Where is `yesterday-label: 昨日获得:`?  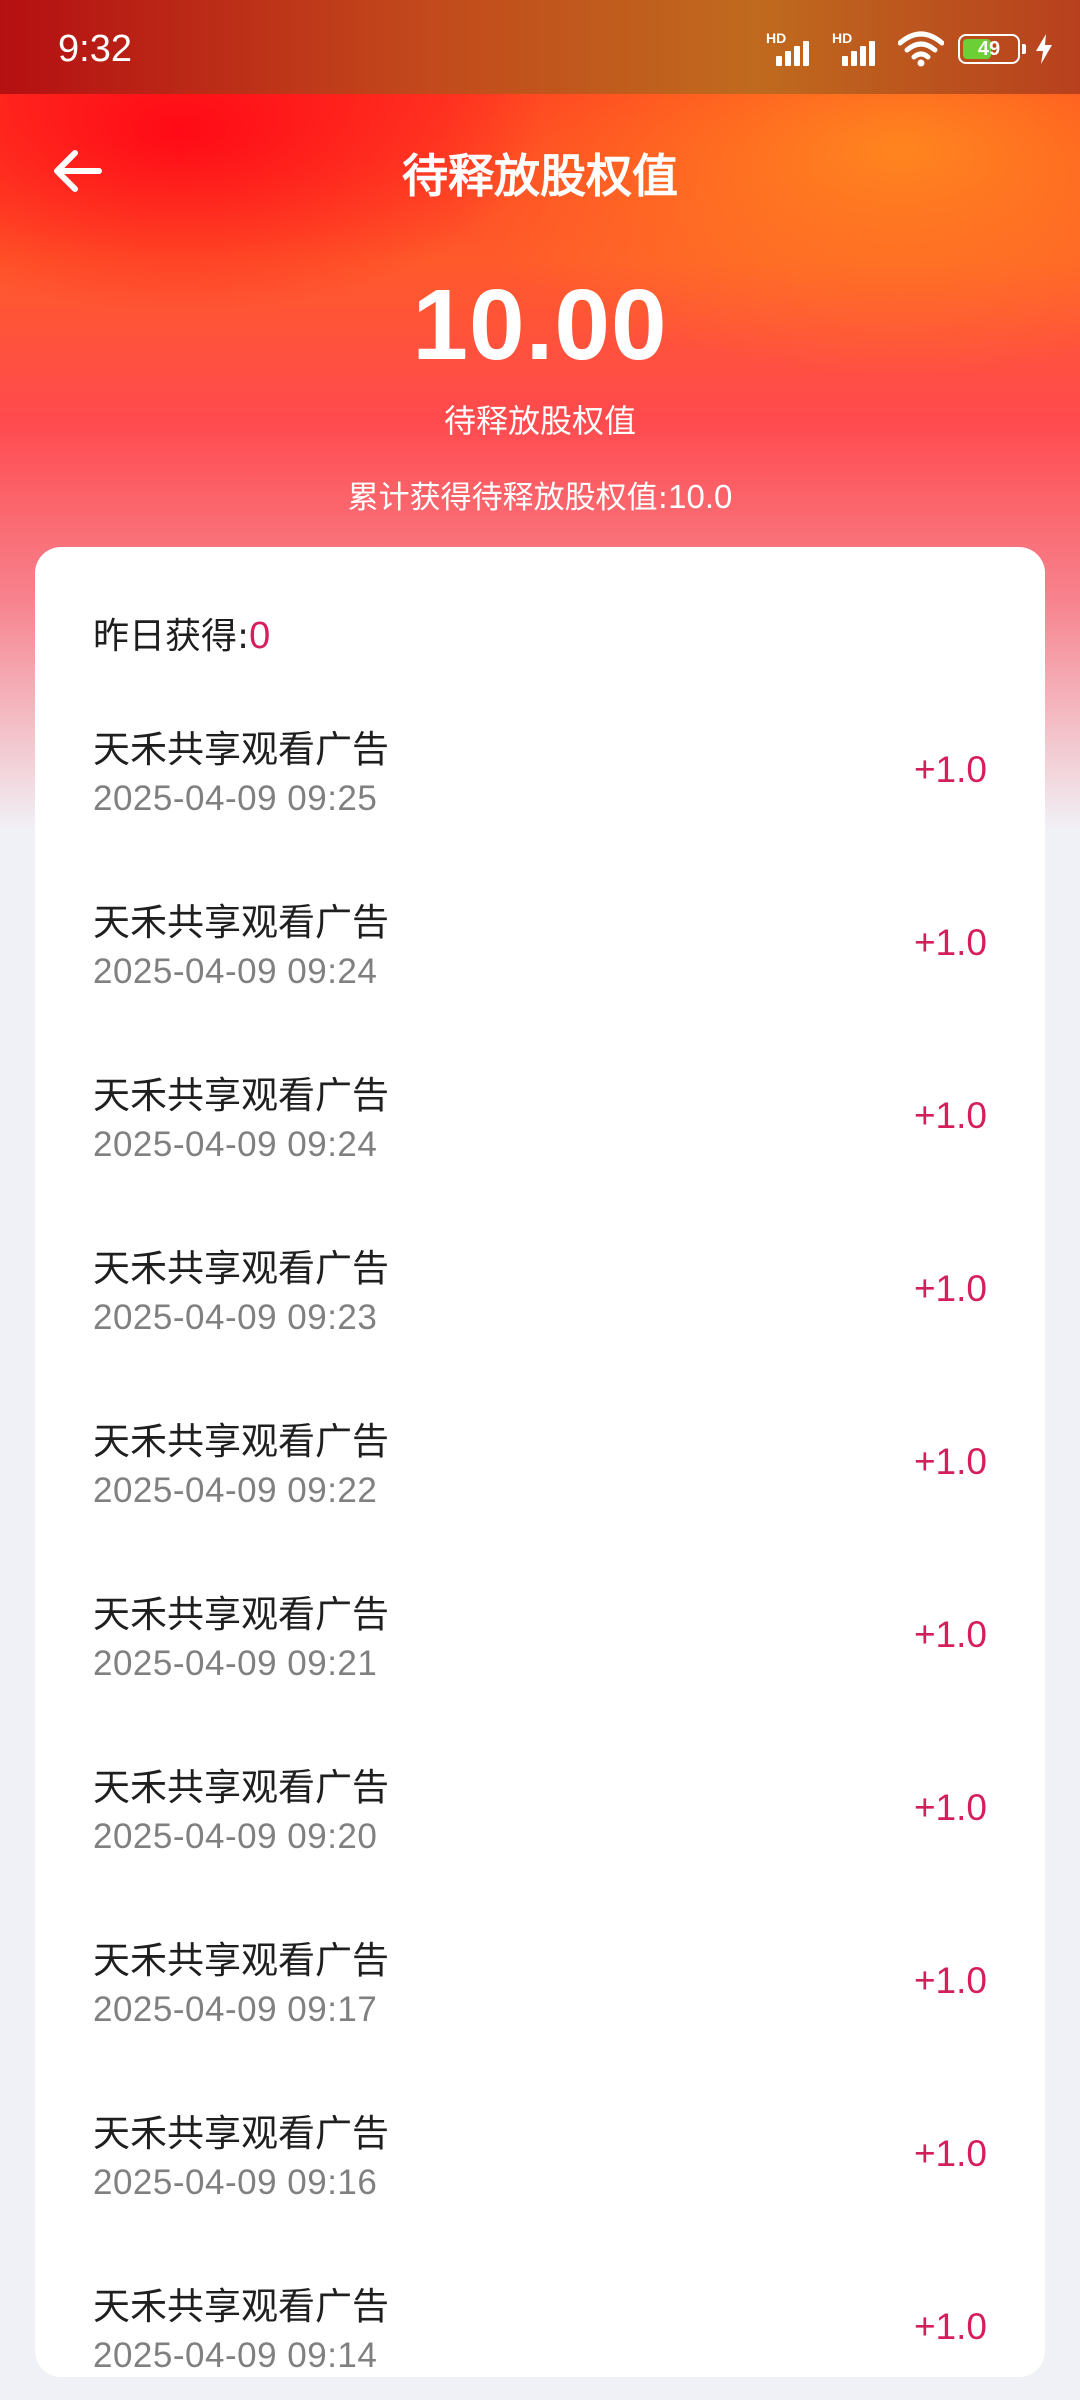
yesterday-label: 昨日获得: is located at coordinates (171, 636).